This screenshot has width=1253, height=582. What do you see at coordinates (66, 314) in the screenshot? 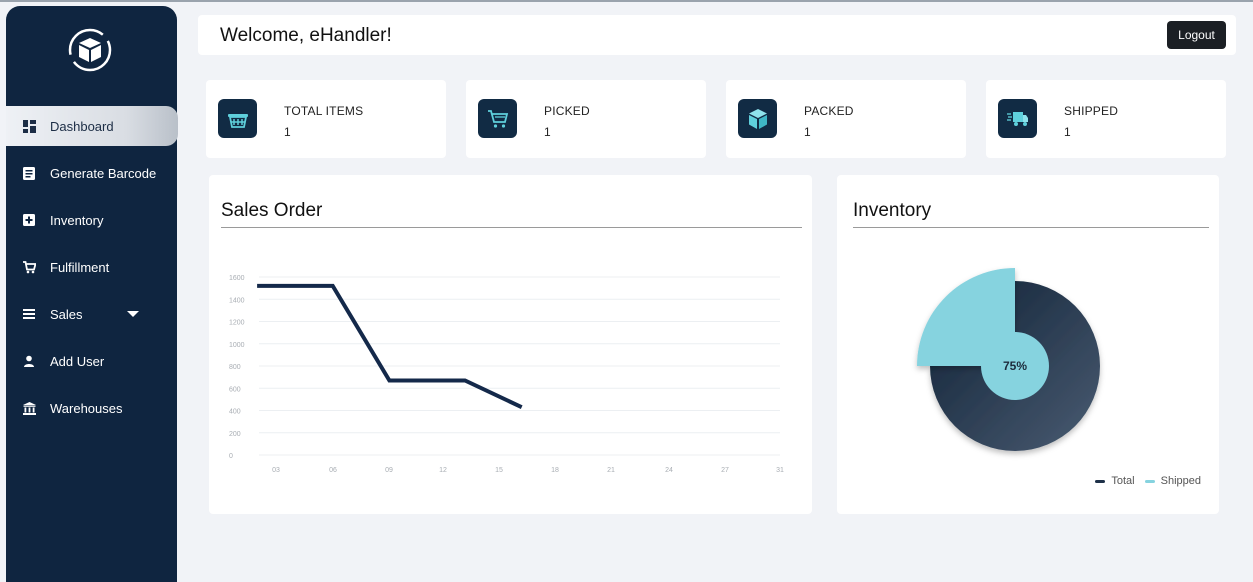
I see `sidebar-item-label: Sales` at bounding box center [66, 314].